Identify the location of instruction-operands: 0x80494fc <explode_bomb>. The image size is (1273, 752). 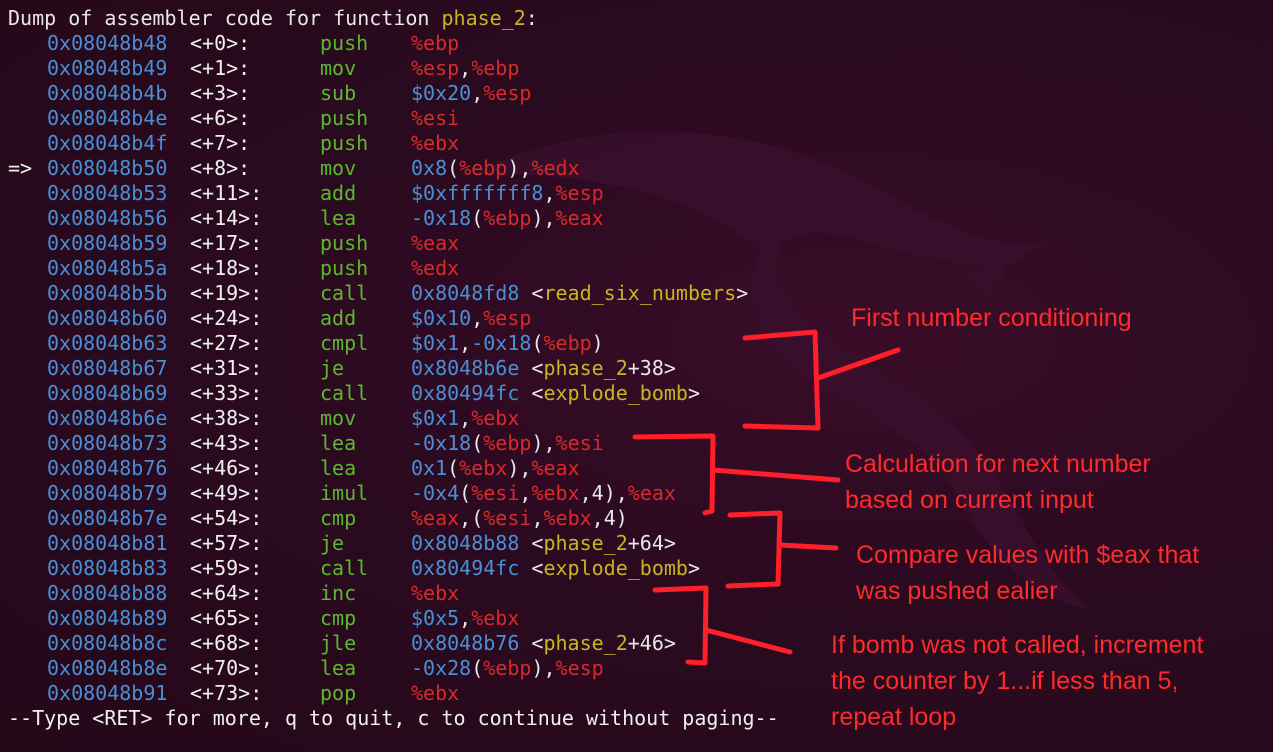
(555, 393).